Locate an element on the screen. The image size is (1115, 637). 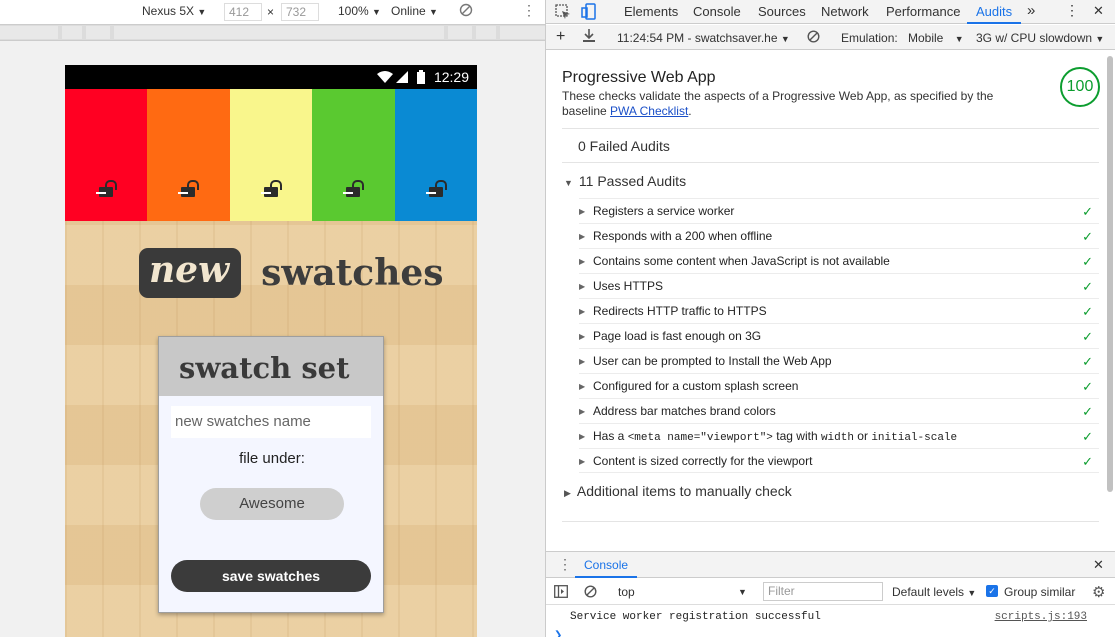
tab-elements: Elements is located at coordinates (651, 11).